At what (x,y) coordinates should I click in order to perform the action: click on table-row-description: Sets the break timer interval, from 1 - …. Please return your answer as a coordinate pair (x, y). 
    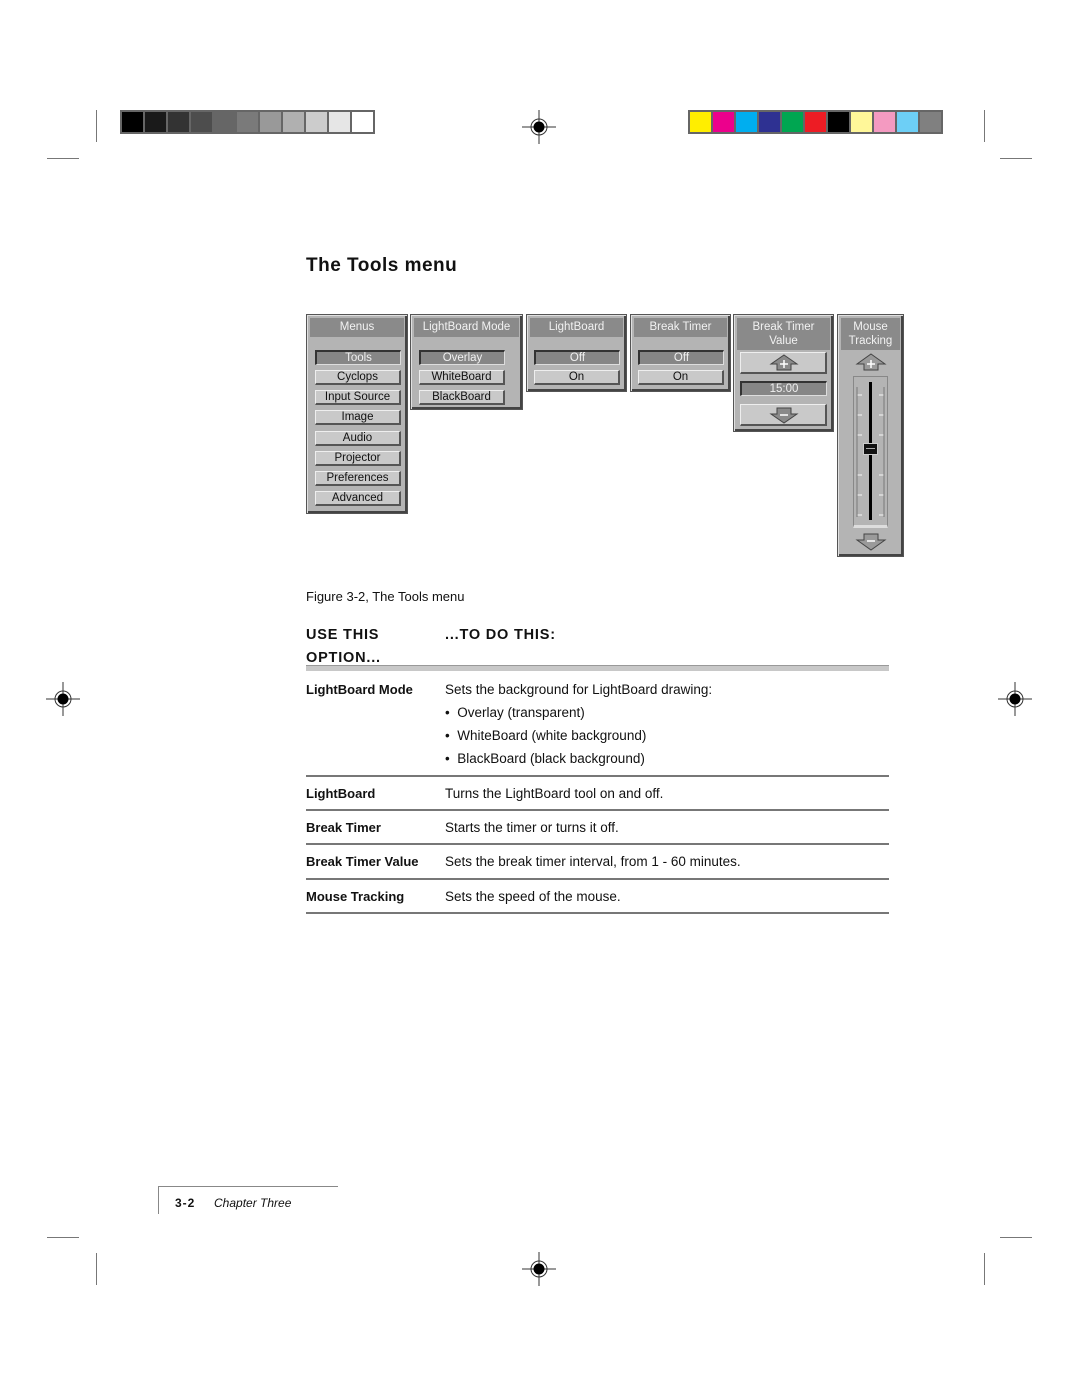
    Looking at the image, I should click on (593, 861).